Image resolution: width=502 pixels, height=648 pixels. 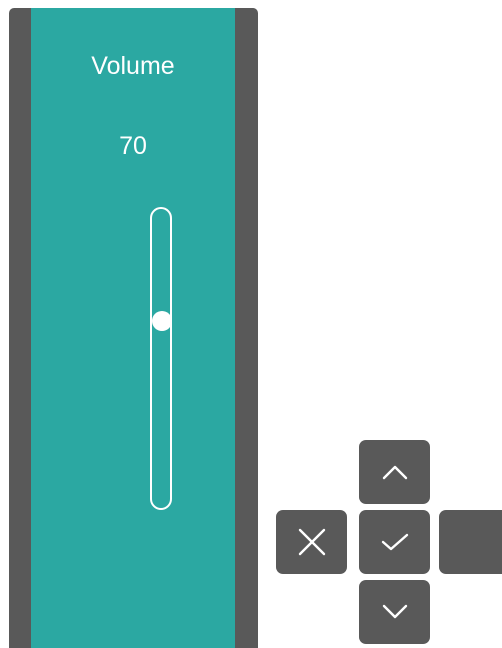 What do you see at coordinates (133, 66) in the screenshot?
I see `volume-title: Volume` at bounding box center [133, 66].